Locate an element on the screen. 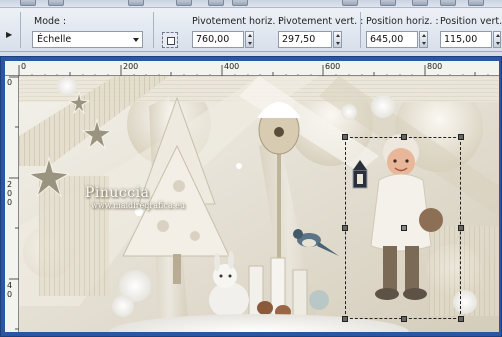 The image size is (502, 337). ruler-ticks is located at coordinates (253, 70).